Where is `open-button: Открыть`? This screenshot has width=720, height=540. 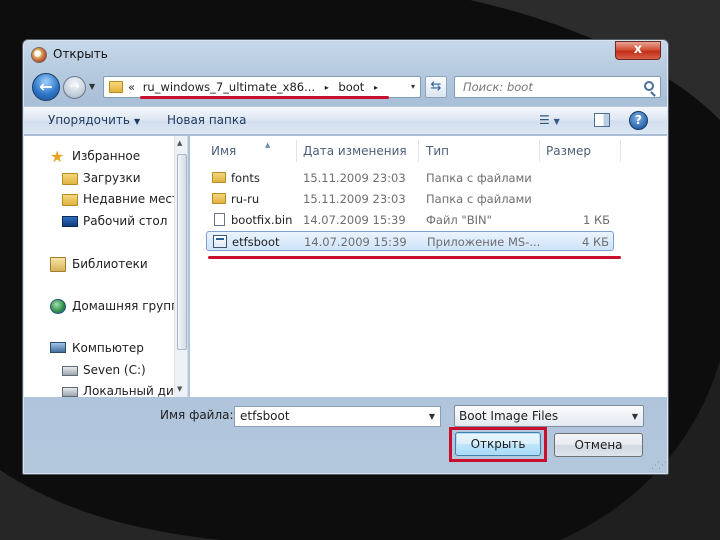
open-button: Открыть is located at coordinates (498, 444).